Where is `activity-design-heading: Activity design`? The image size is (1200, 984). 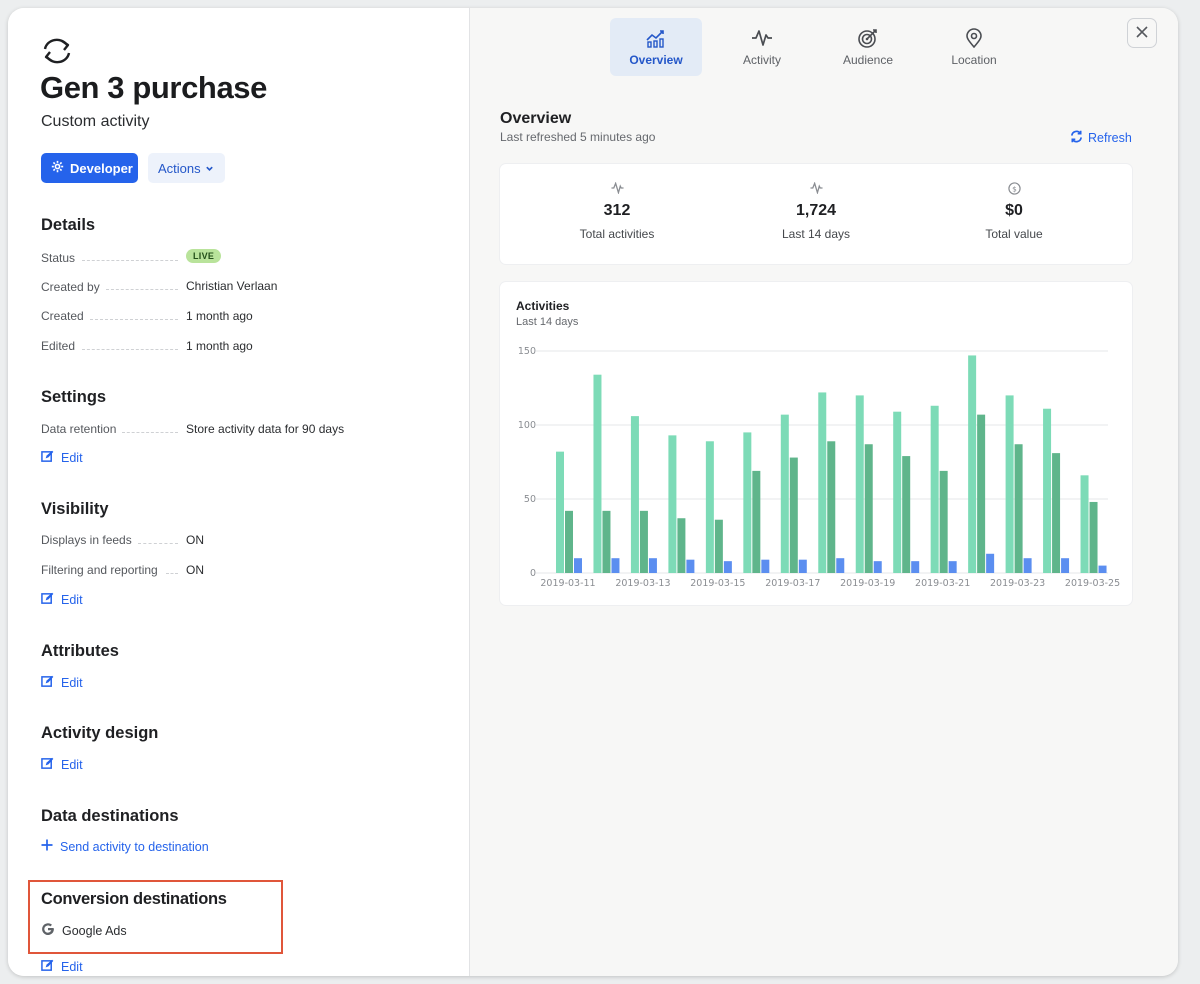 activity-design-heading: Activity design is located at coordinates (100, 733).